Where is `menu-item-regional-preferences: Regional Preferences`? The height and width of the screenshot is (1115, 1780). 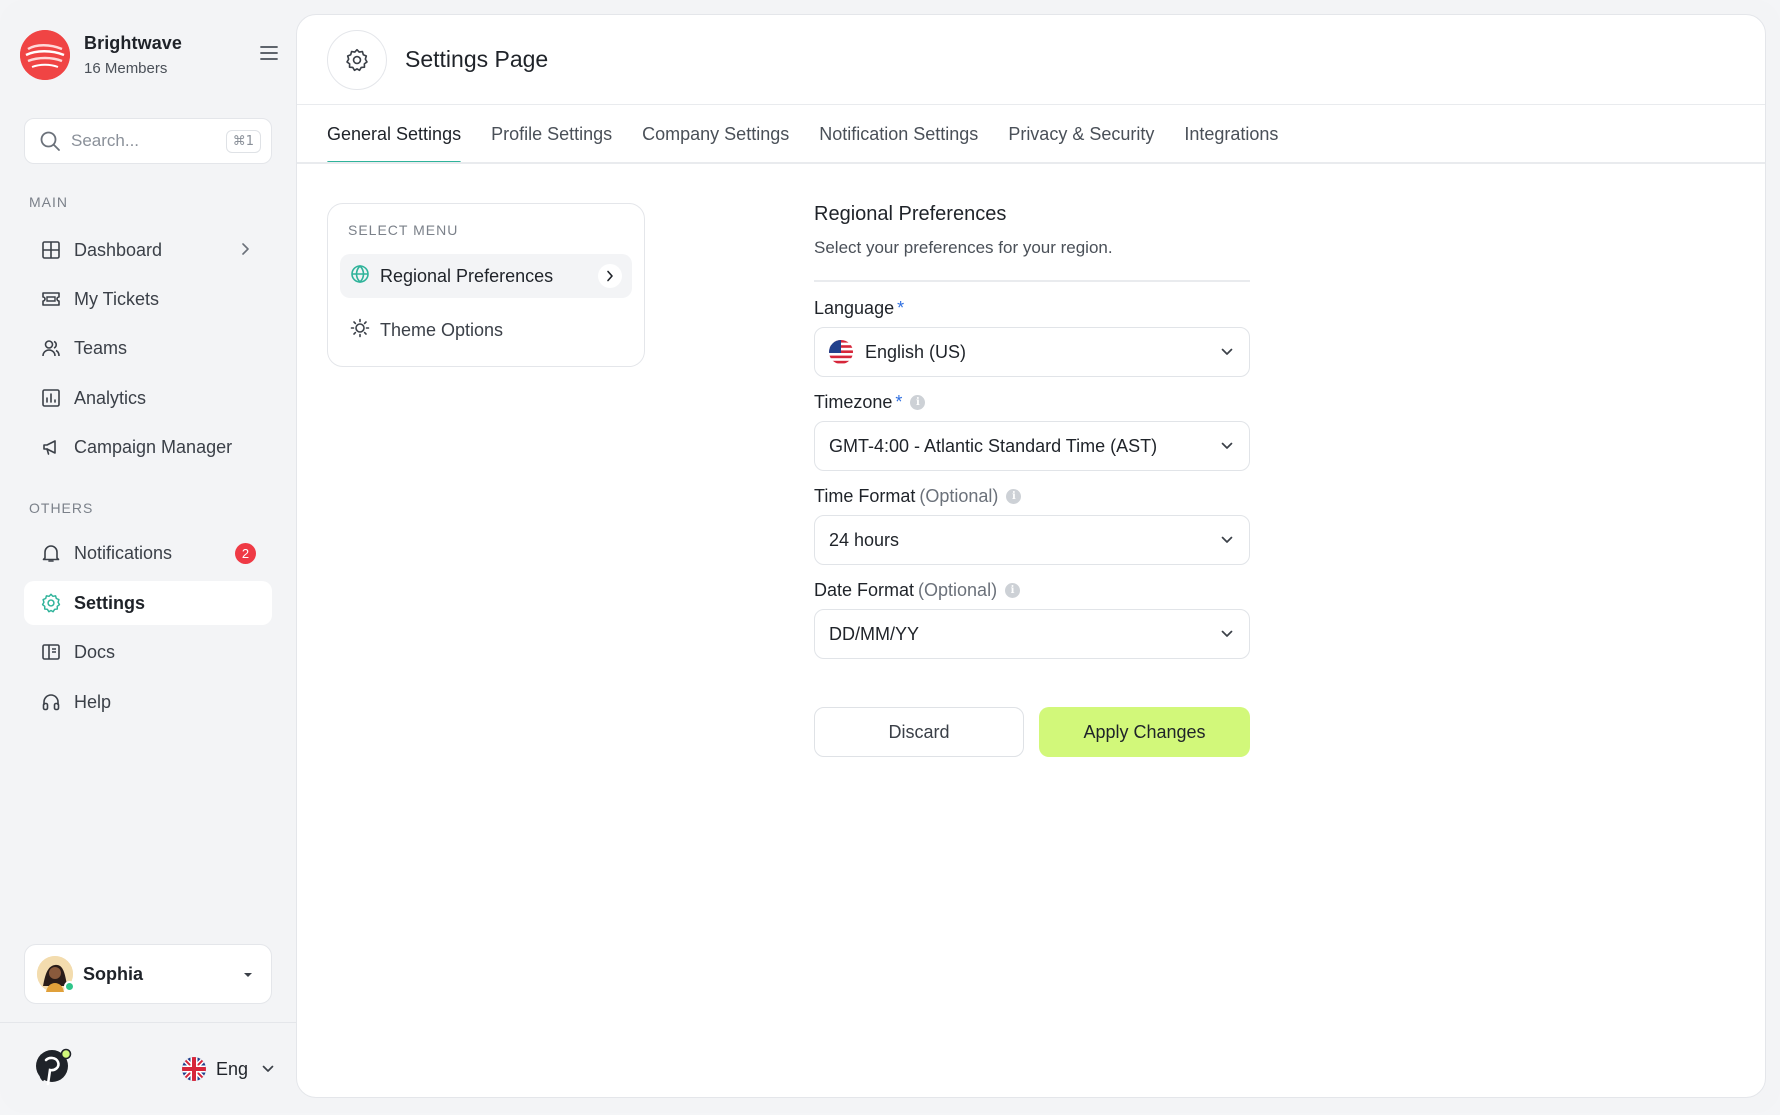
menu-item-regional-preferences: Regional Preferences is located at coordinates (486, 276).